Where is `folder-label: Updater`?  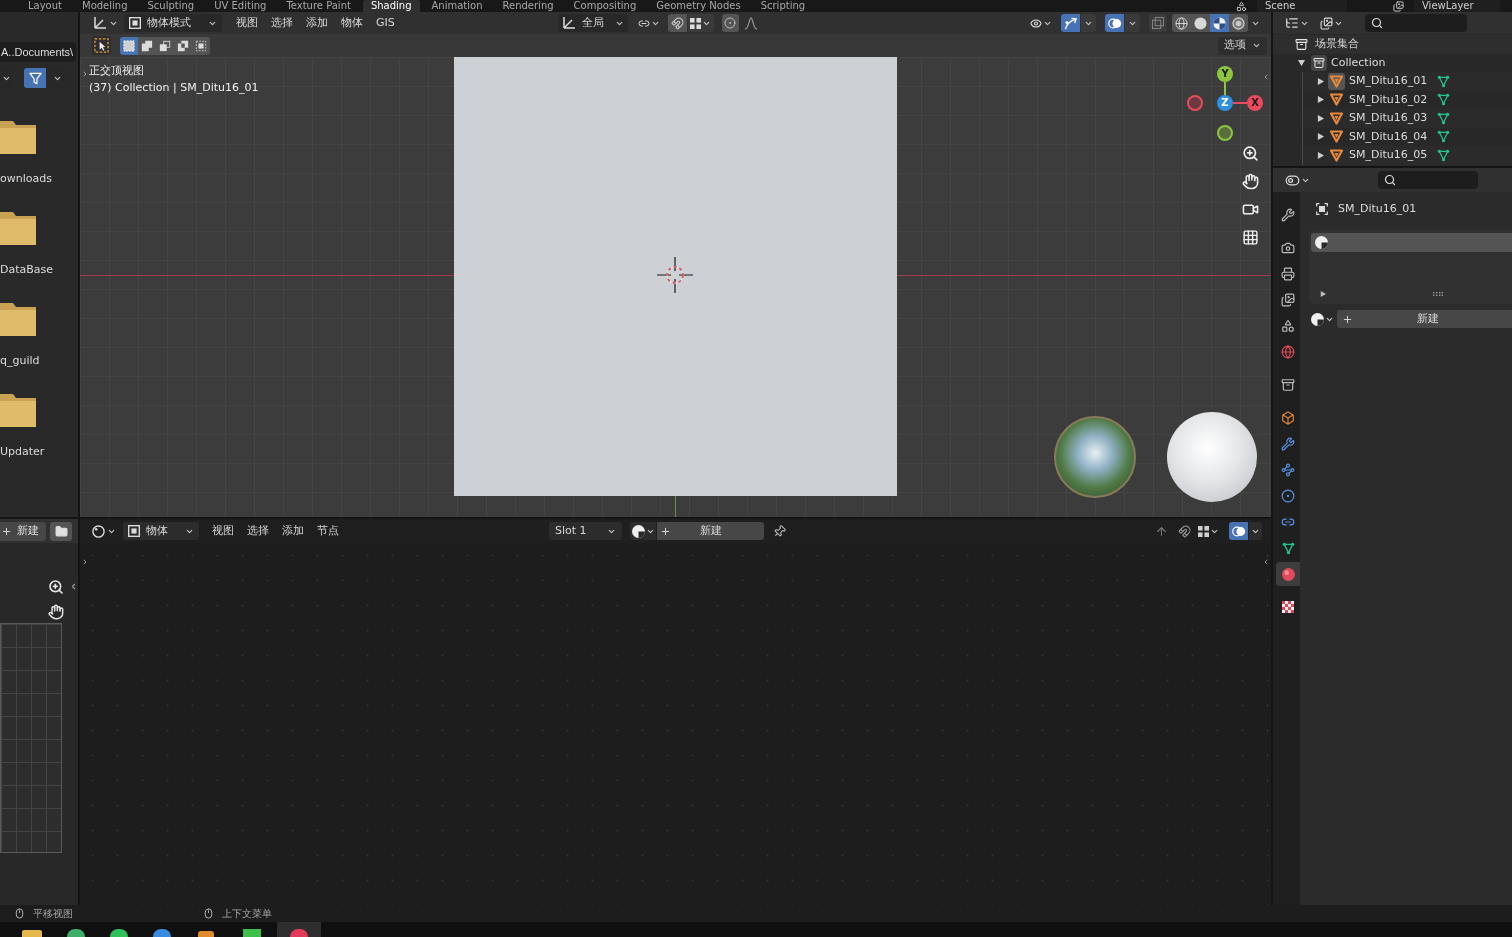 folder-label: Updater is located at coordinates (39, 452).